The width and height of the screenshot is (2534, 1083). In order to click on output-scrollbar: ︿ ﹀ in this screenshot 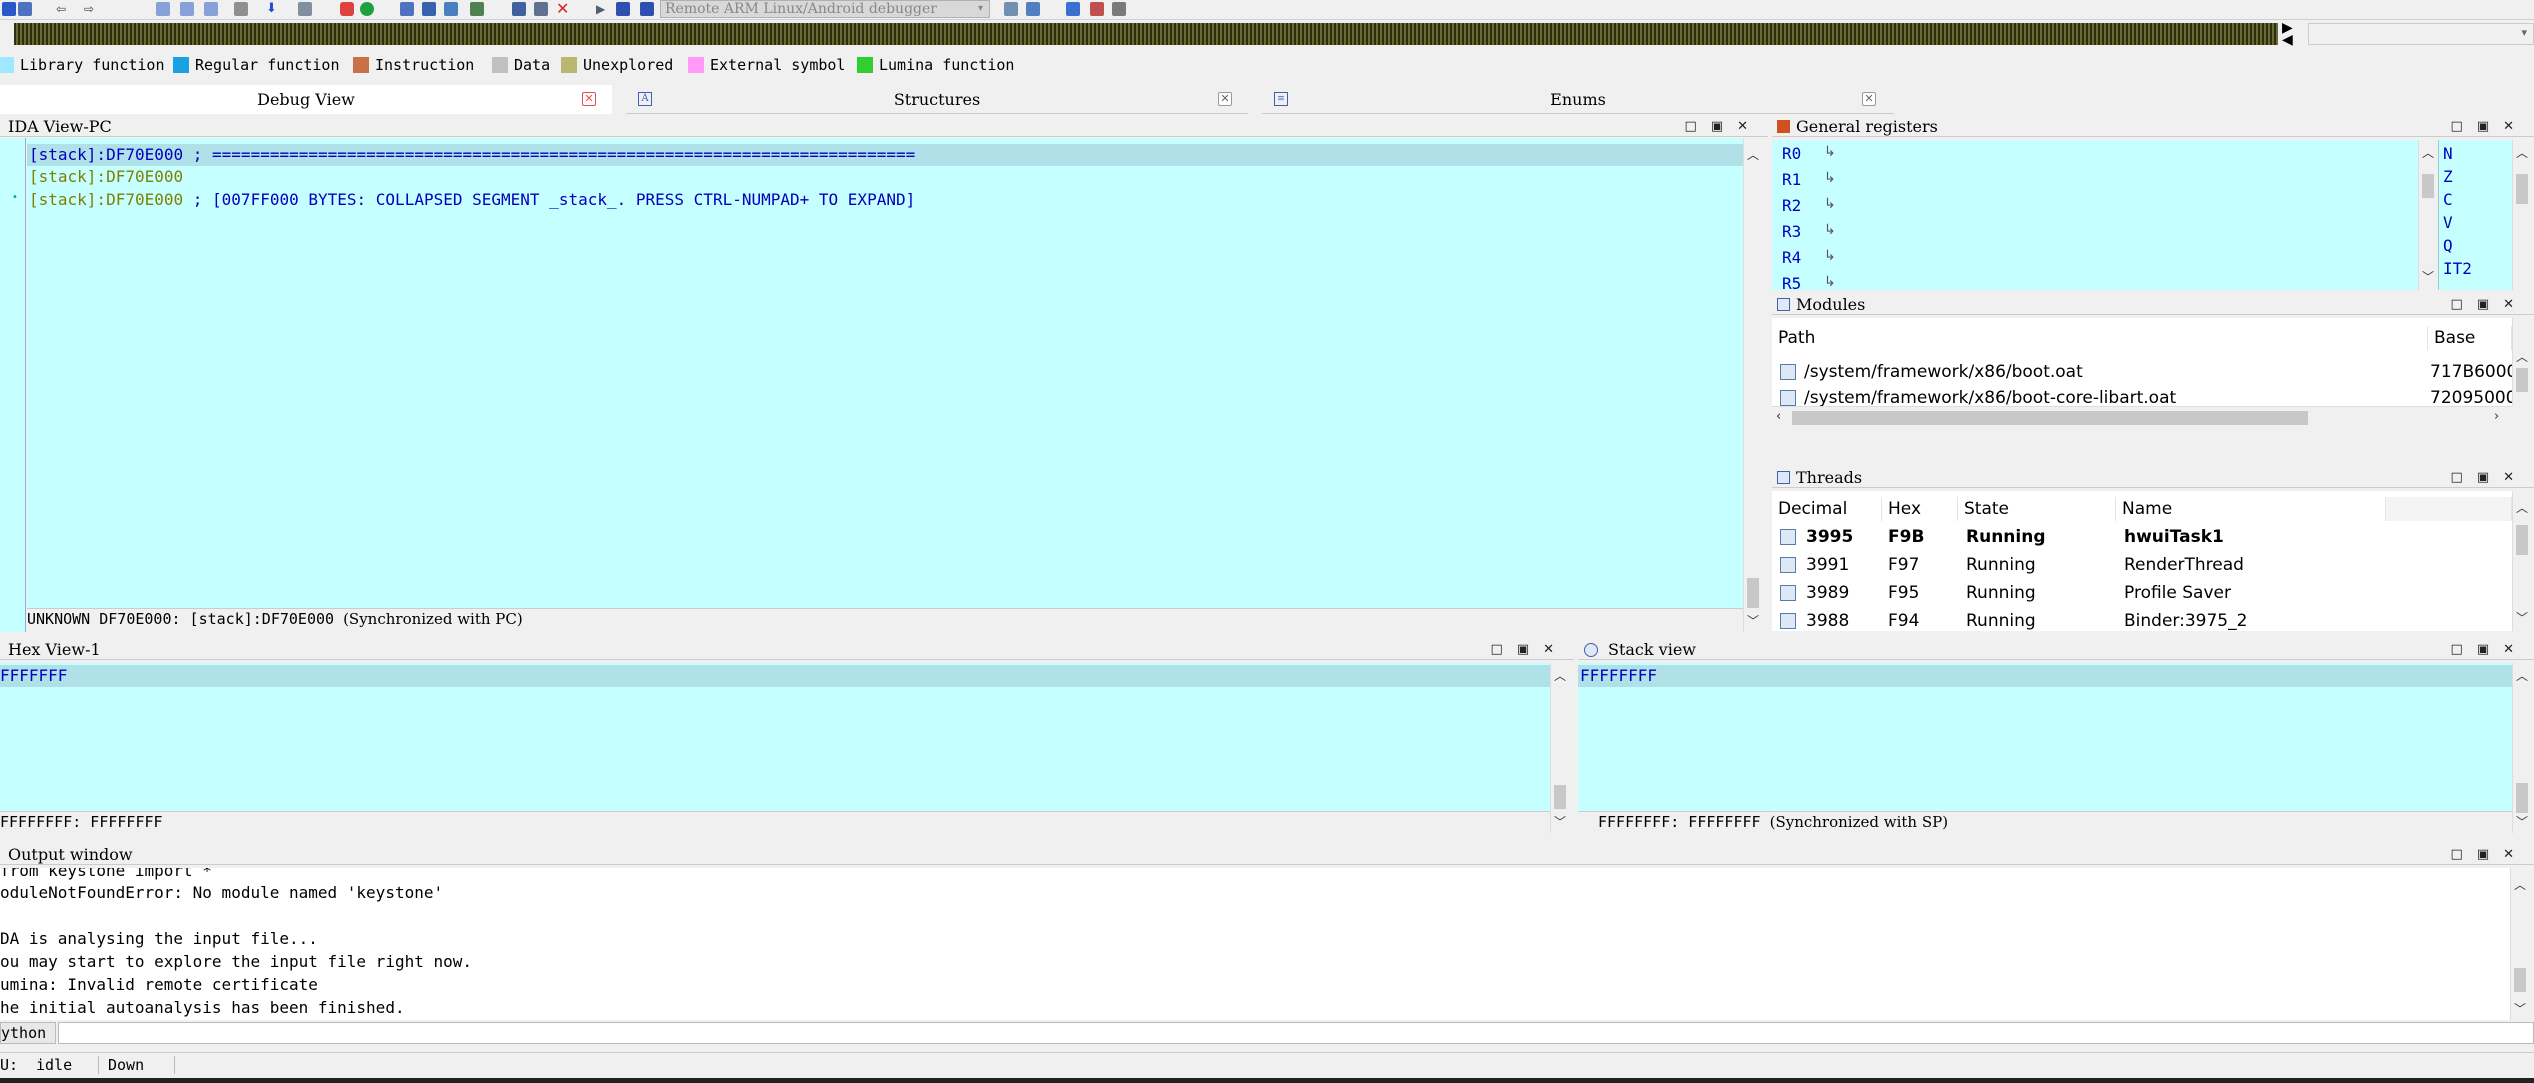, I will do `click(2522, 944)`.